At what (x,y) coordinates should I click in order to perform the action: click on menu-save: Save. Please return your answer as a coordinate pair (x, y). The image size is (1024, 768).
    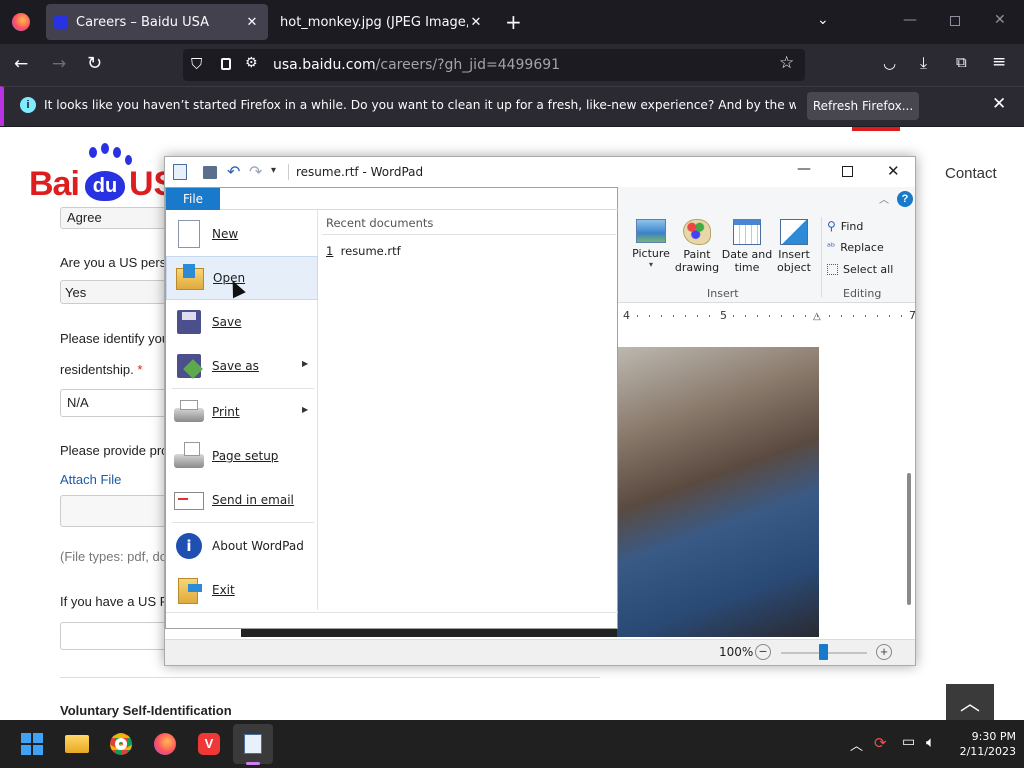
    Looking at the image, I should click on (242, 322).